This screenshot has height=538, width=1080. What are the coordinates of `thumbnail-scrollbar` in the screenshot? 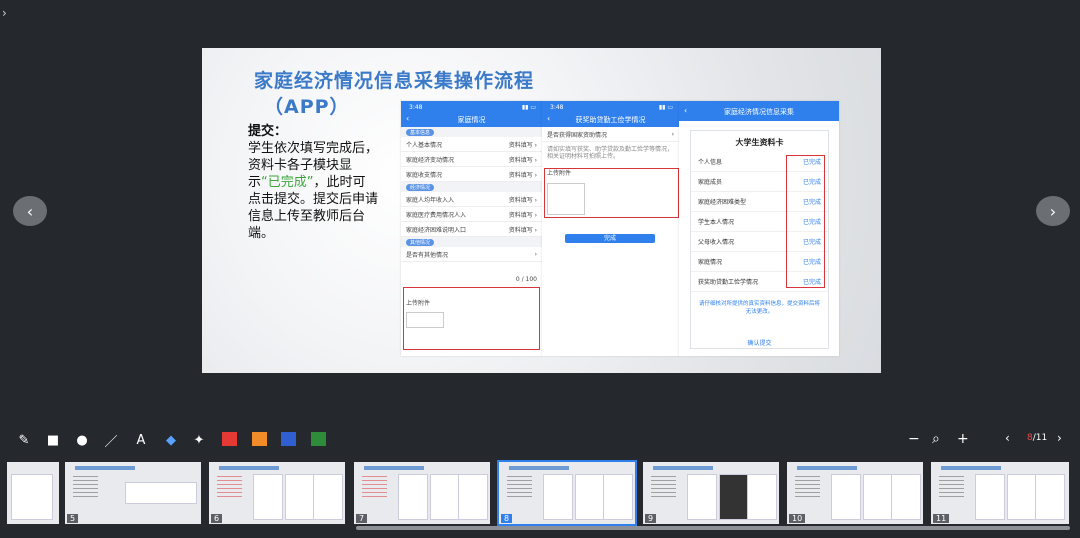 It's located at (713, 528).